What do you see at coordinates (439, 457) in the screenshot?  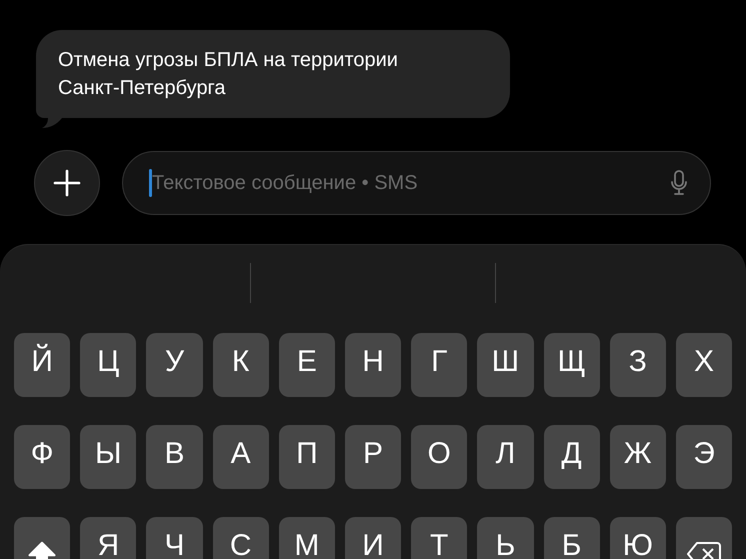 I see `keyboard-key: О` at bounding box center [439, 457].